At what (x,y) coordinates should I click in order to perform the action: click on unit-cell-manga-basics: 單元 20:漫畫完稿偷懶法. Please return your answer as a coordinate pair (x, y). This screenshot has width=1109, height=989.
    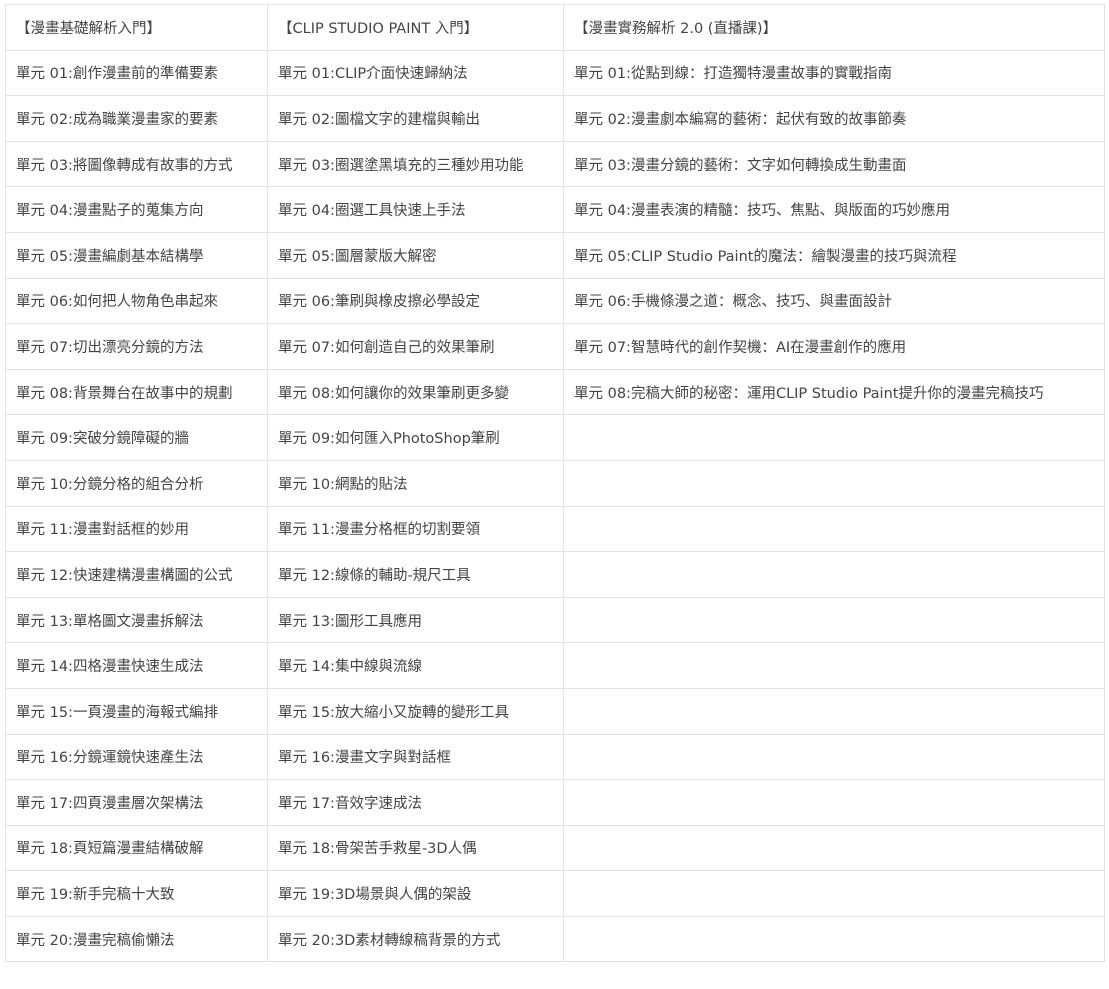
    Looking at the image, I should click on (136, 939).